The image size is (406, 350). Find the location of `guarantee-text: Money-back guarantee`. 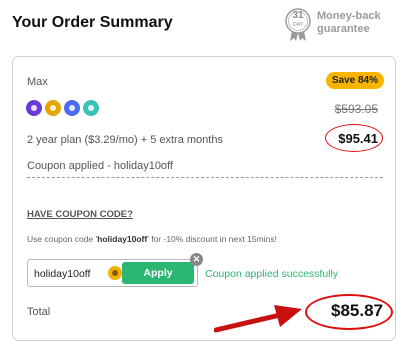

guarantee-text: Money-back guarantee is located at coordinates (349, 23).